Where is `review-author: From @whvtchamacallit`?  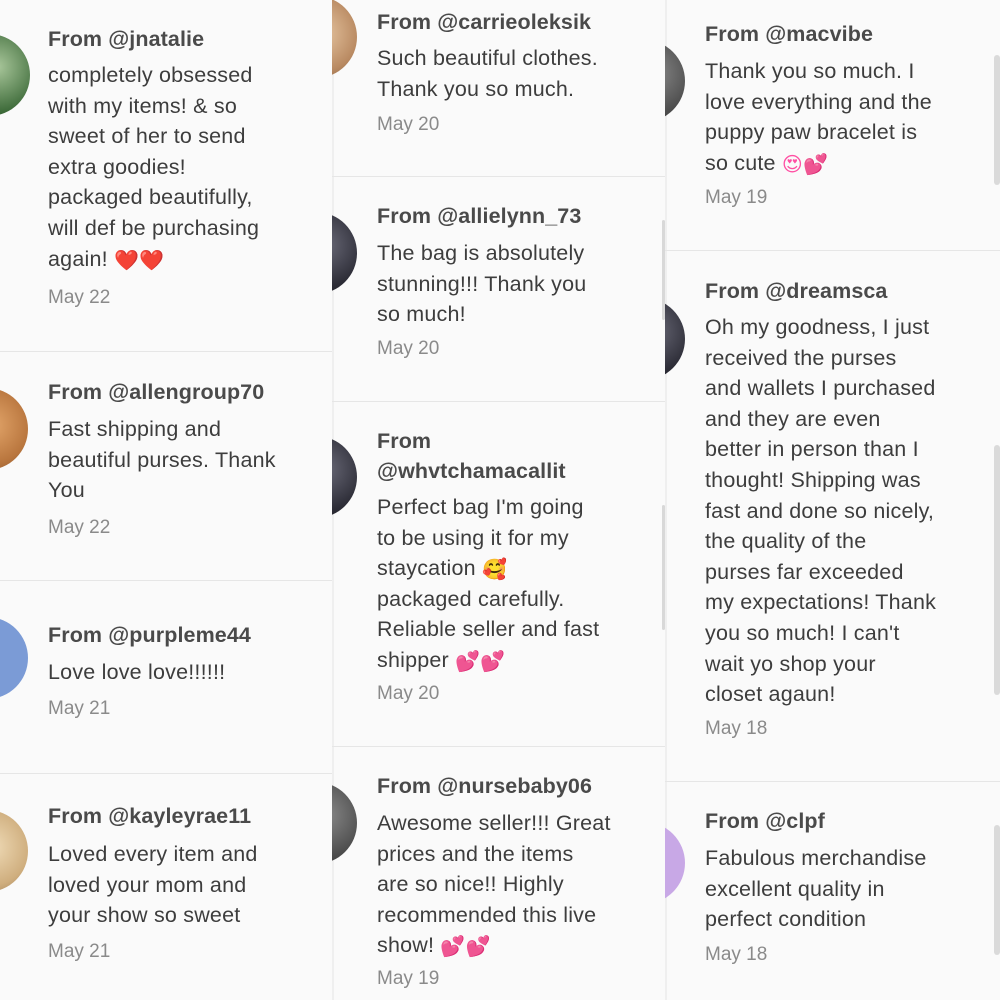 review-author: From @whvtchamacallit is located at coordinates (517, 456).